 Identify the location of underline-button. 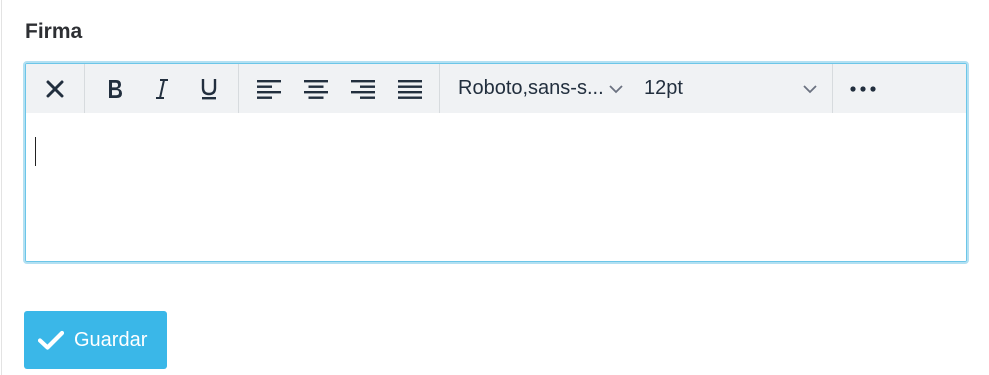
(208, 88).